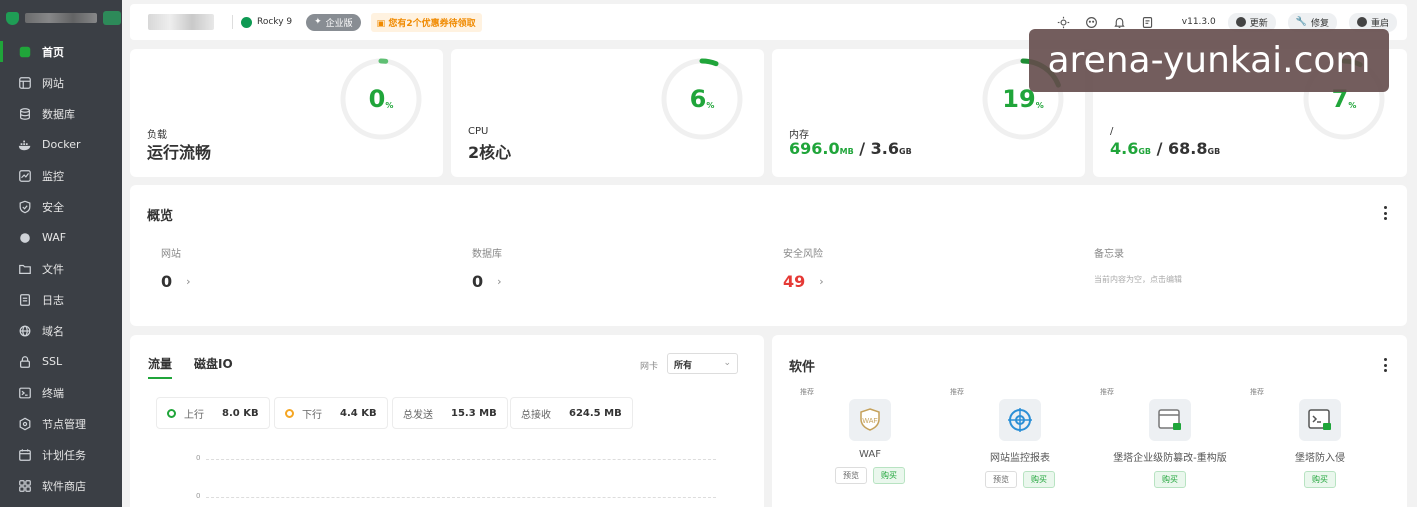  Describe the element at coordinates (862, 148) in the screenshot. I see `memory-slash: /` at that location.